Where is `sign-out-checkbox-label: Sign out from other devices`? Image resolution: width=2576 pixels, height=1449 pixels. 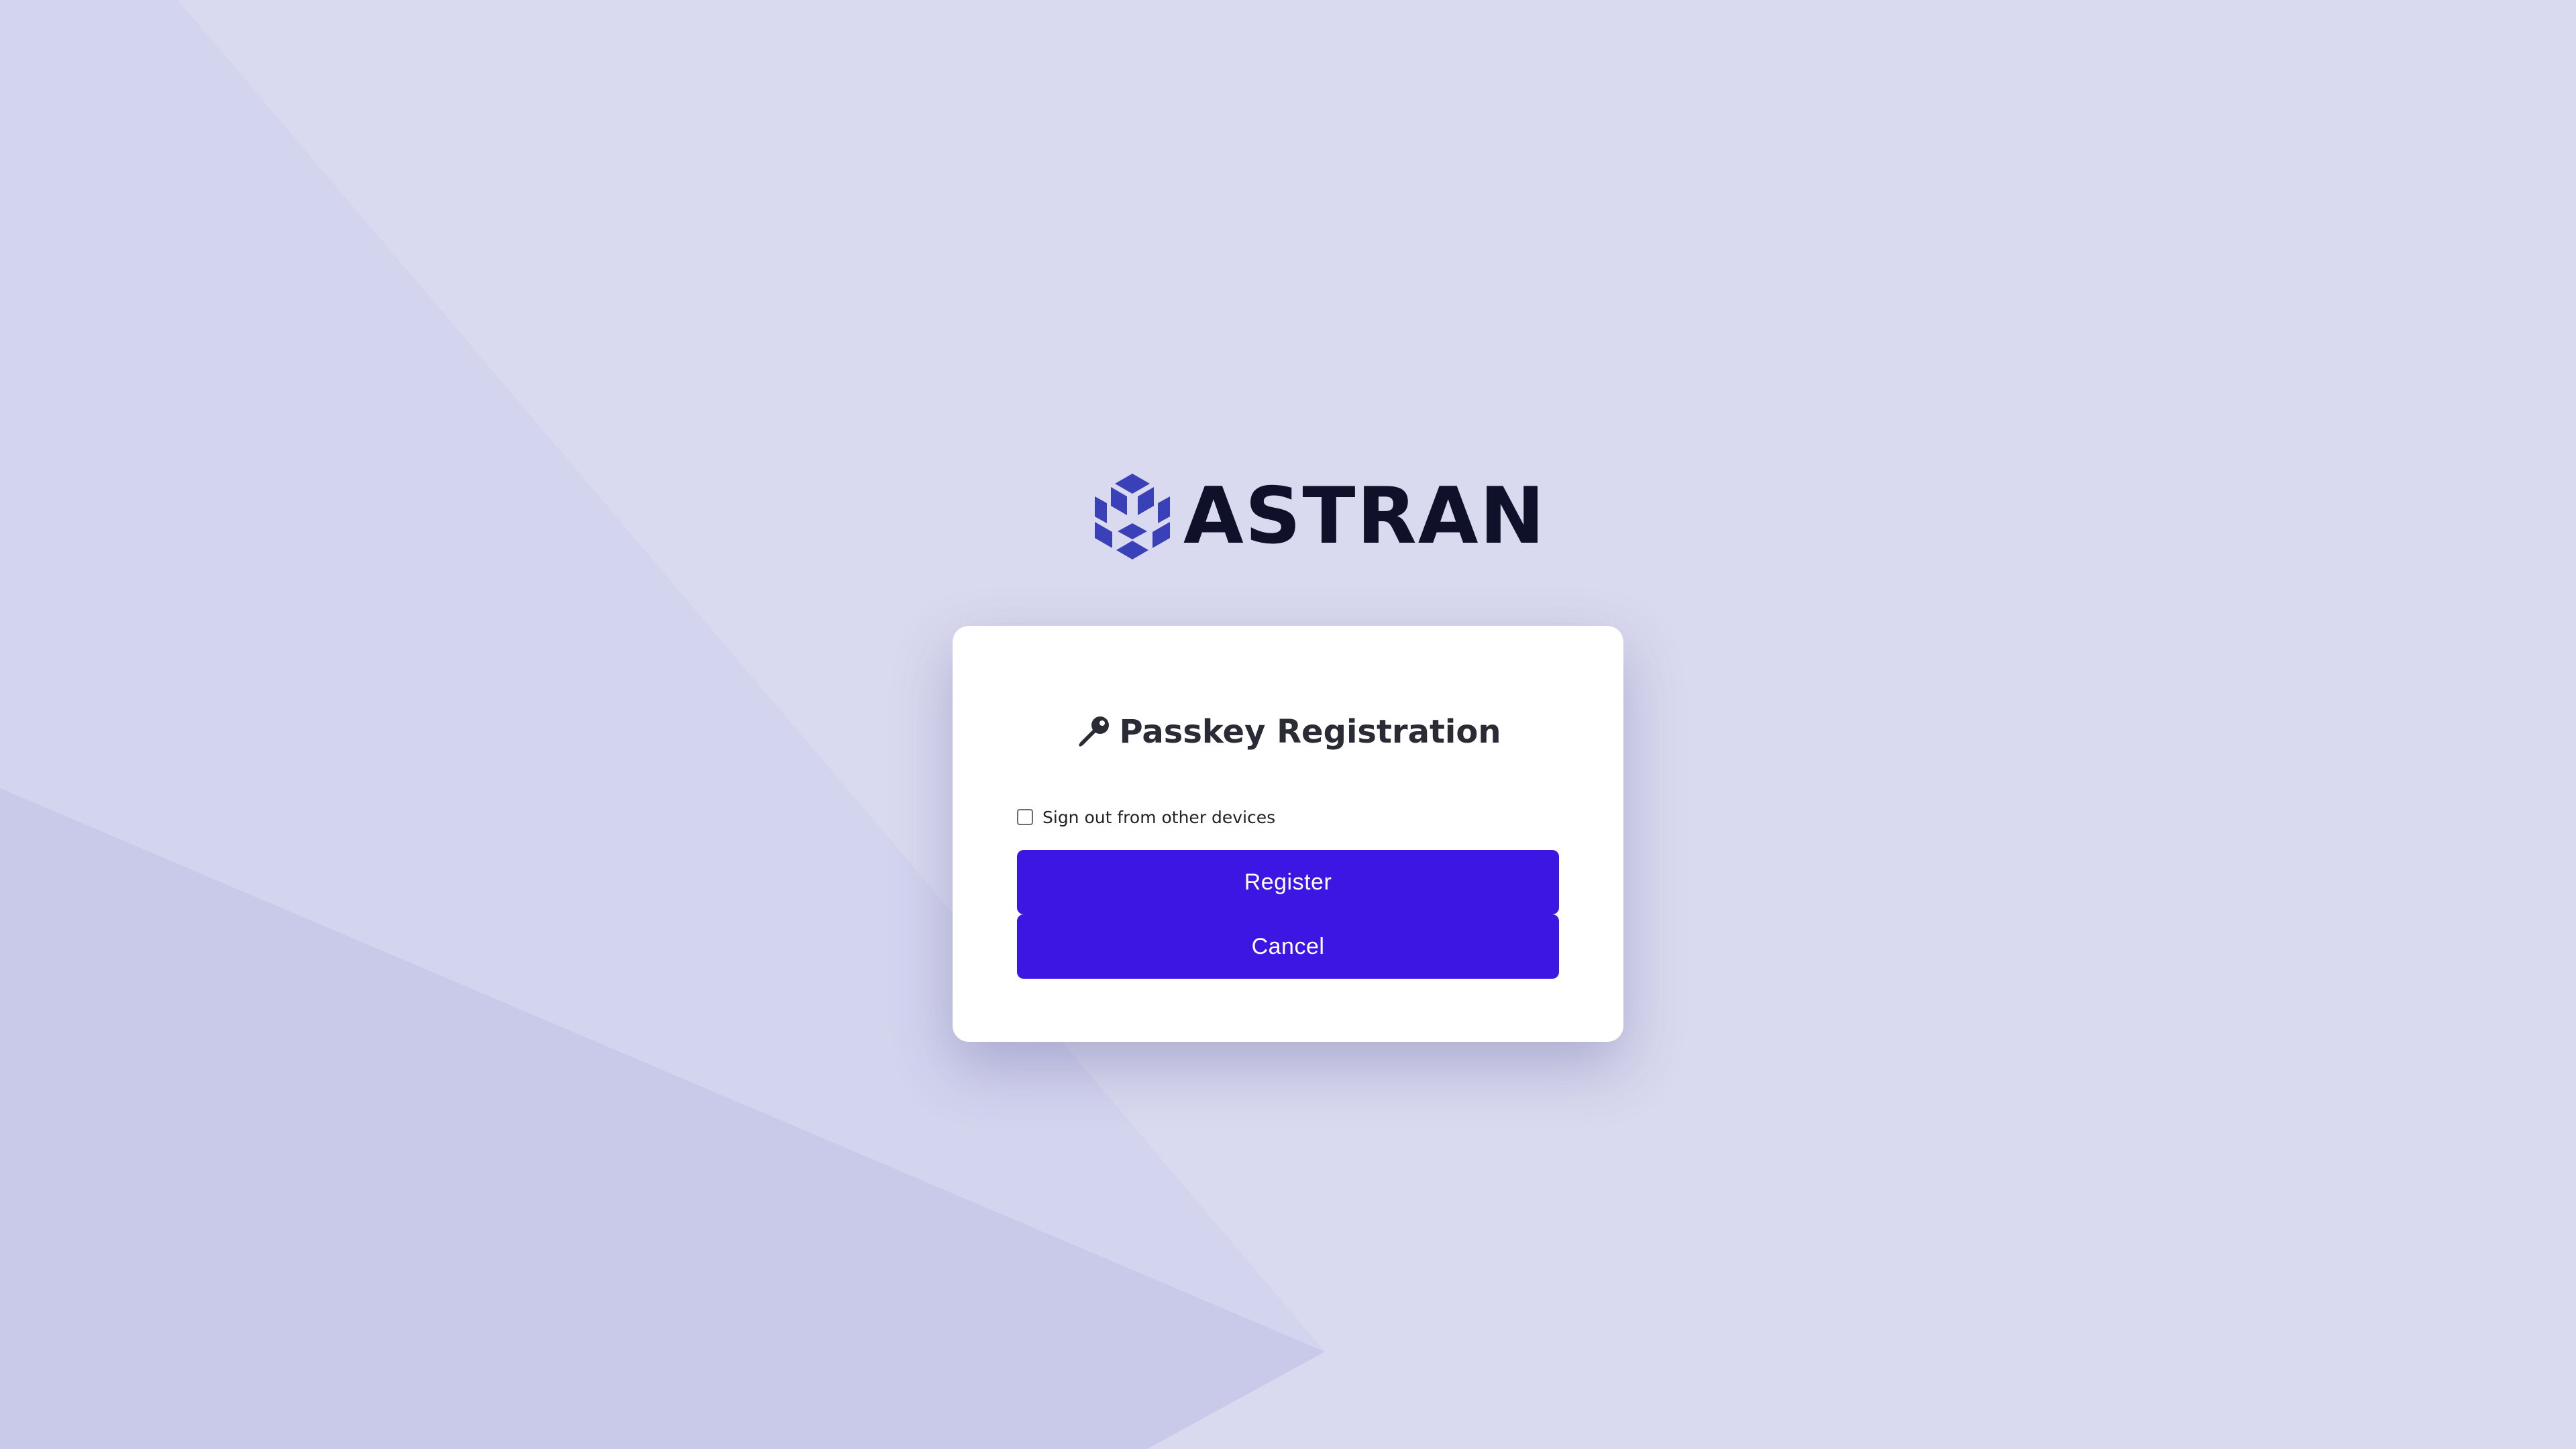 sign-out-checkbox-label: Sign out from other devices is located at coordinates (1158, 817).